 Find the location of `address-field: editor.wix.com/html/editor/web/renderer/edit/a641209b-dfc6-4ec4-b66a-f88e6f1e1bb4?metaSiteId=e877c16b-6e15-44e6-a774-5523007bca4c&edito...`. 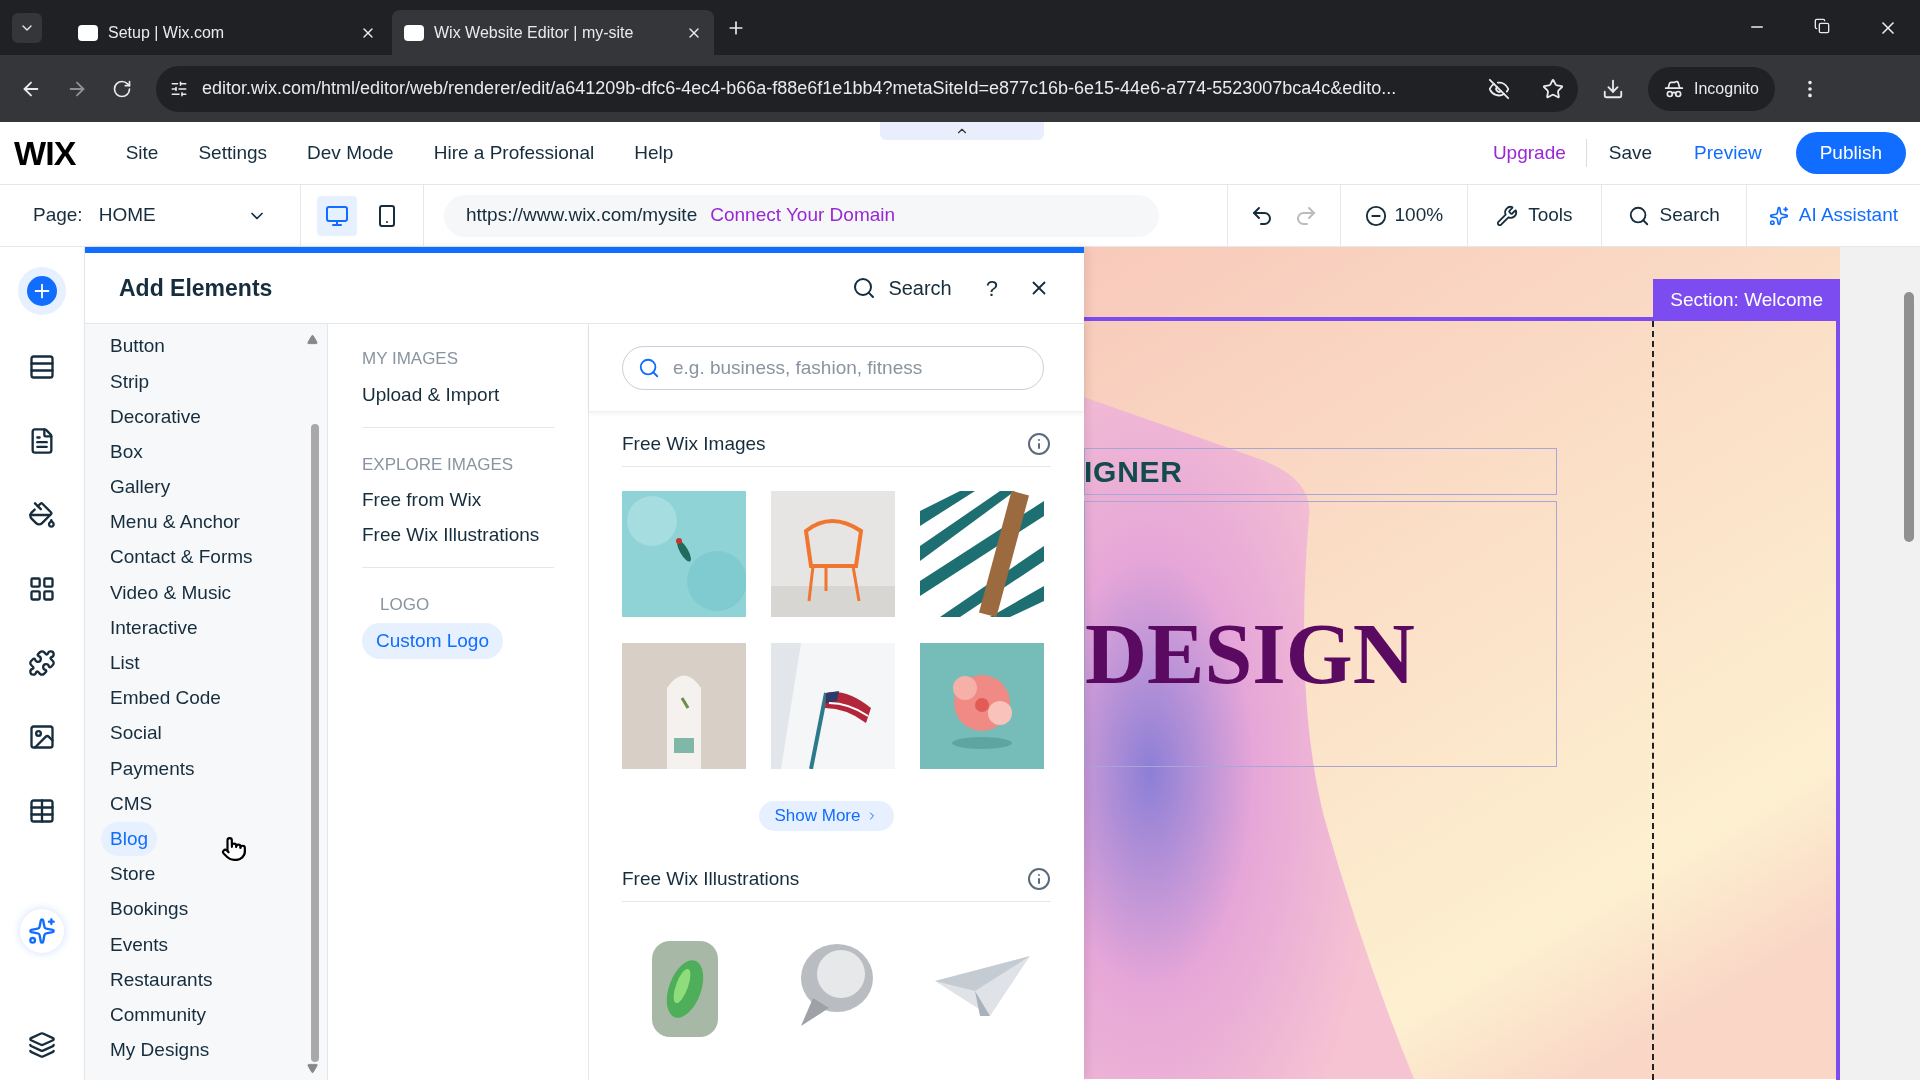

address-field: editor.wix.com/html/editor/web/renderer/edit/a641209b-dfc6-4ec4-b66a-f88e6f1e1bb4?metaSiteId=e877c16b-6e15-44e6-a774-5523007bca4c&edito... is located at coordinates (867, 88).